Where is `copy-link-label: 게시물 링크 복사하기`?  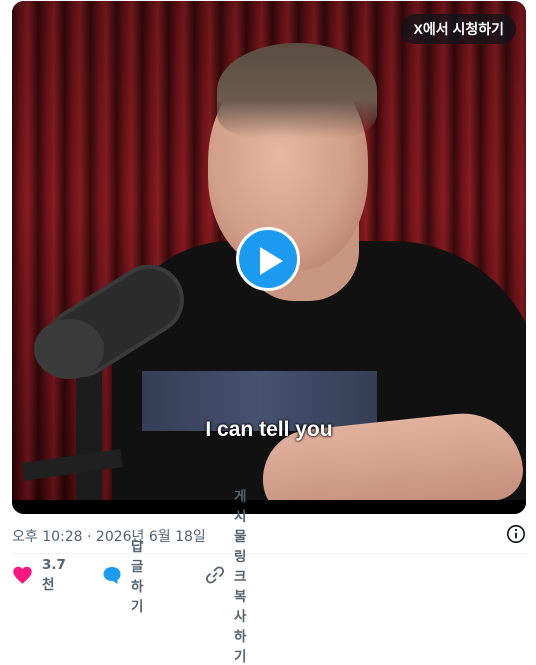 copy-link-label: 게시물 링크 복사하기 is located at coordinates (240, 577).